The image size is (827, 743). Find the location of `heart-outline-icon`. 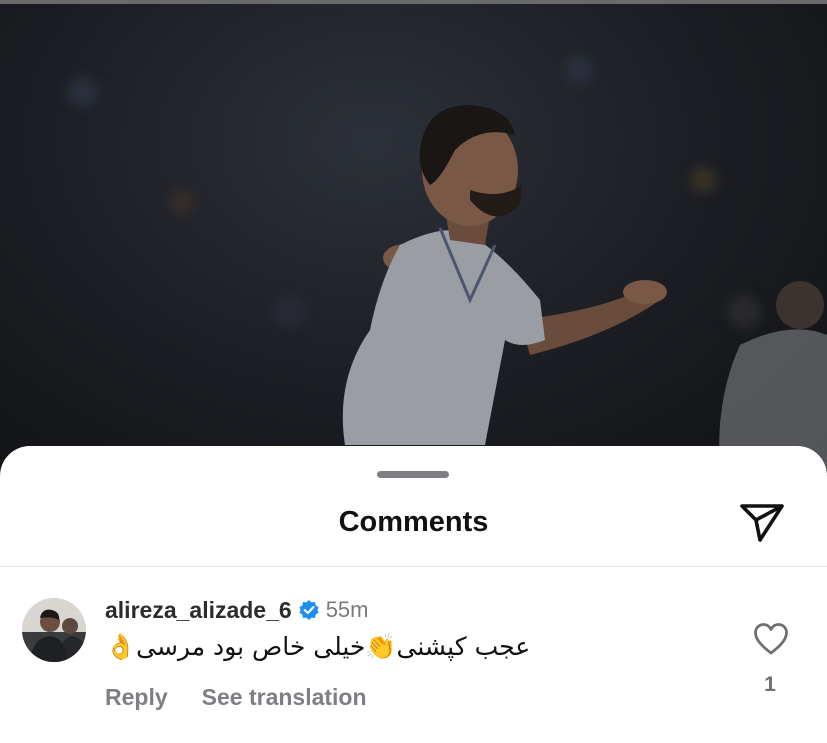

heart-outline-icon is located at coordinates (771, 639).